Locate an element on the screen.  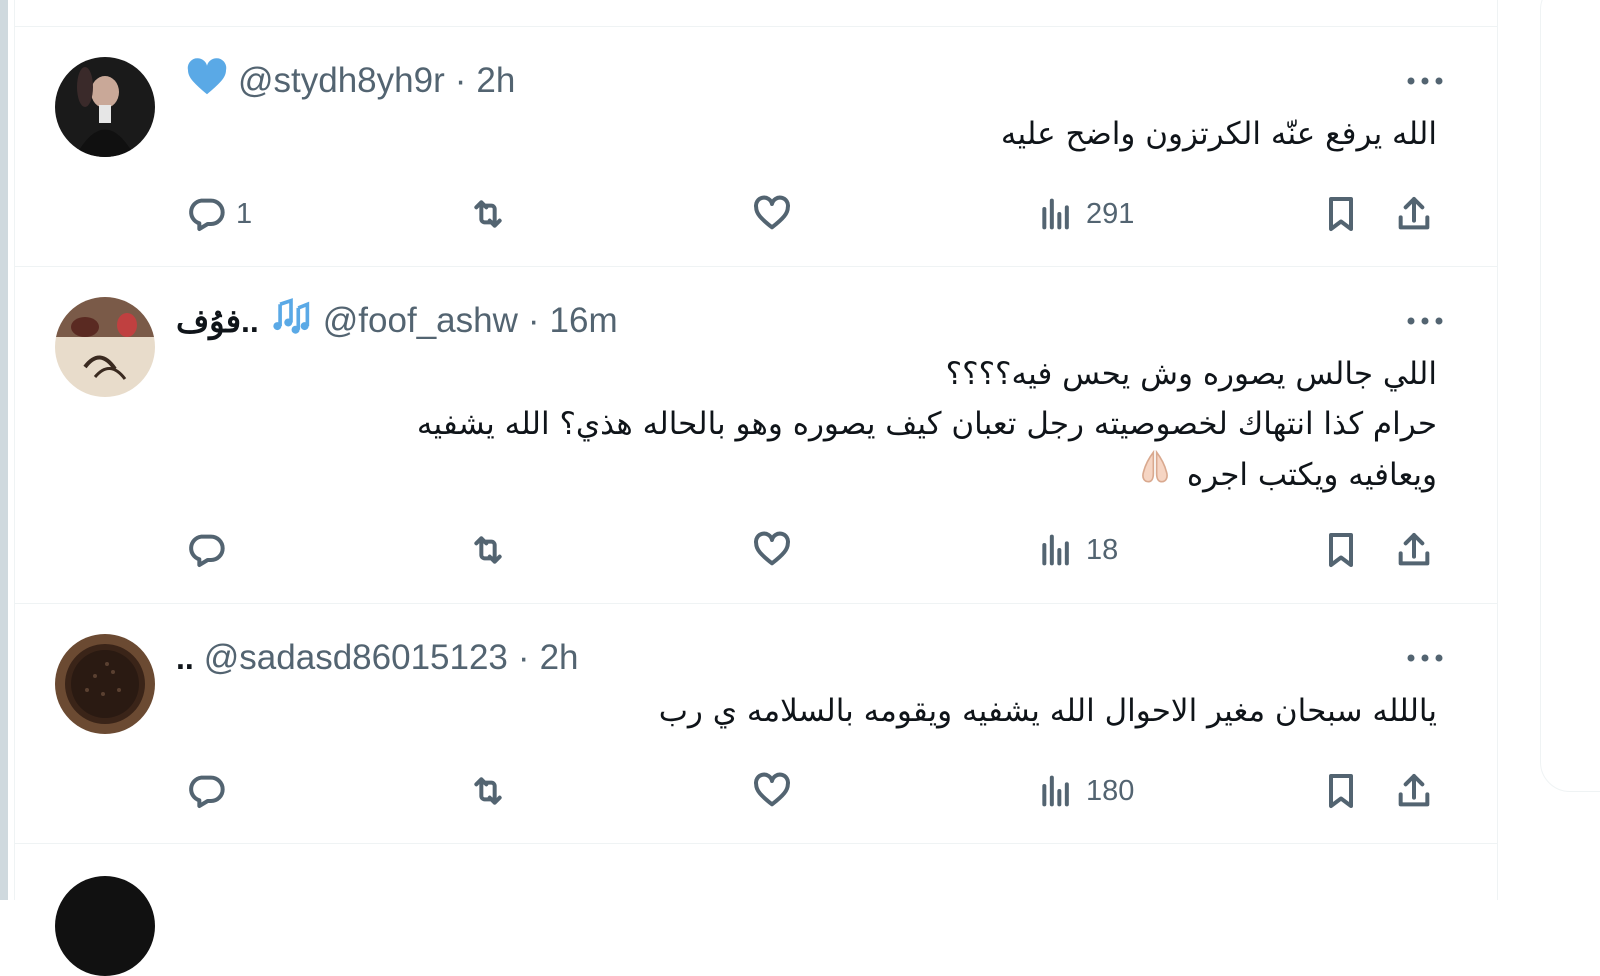
display-name: .. is located at coordinates (185, 658).